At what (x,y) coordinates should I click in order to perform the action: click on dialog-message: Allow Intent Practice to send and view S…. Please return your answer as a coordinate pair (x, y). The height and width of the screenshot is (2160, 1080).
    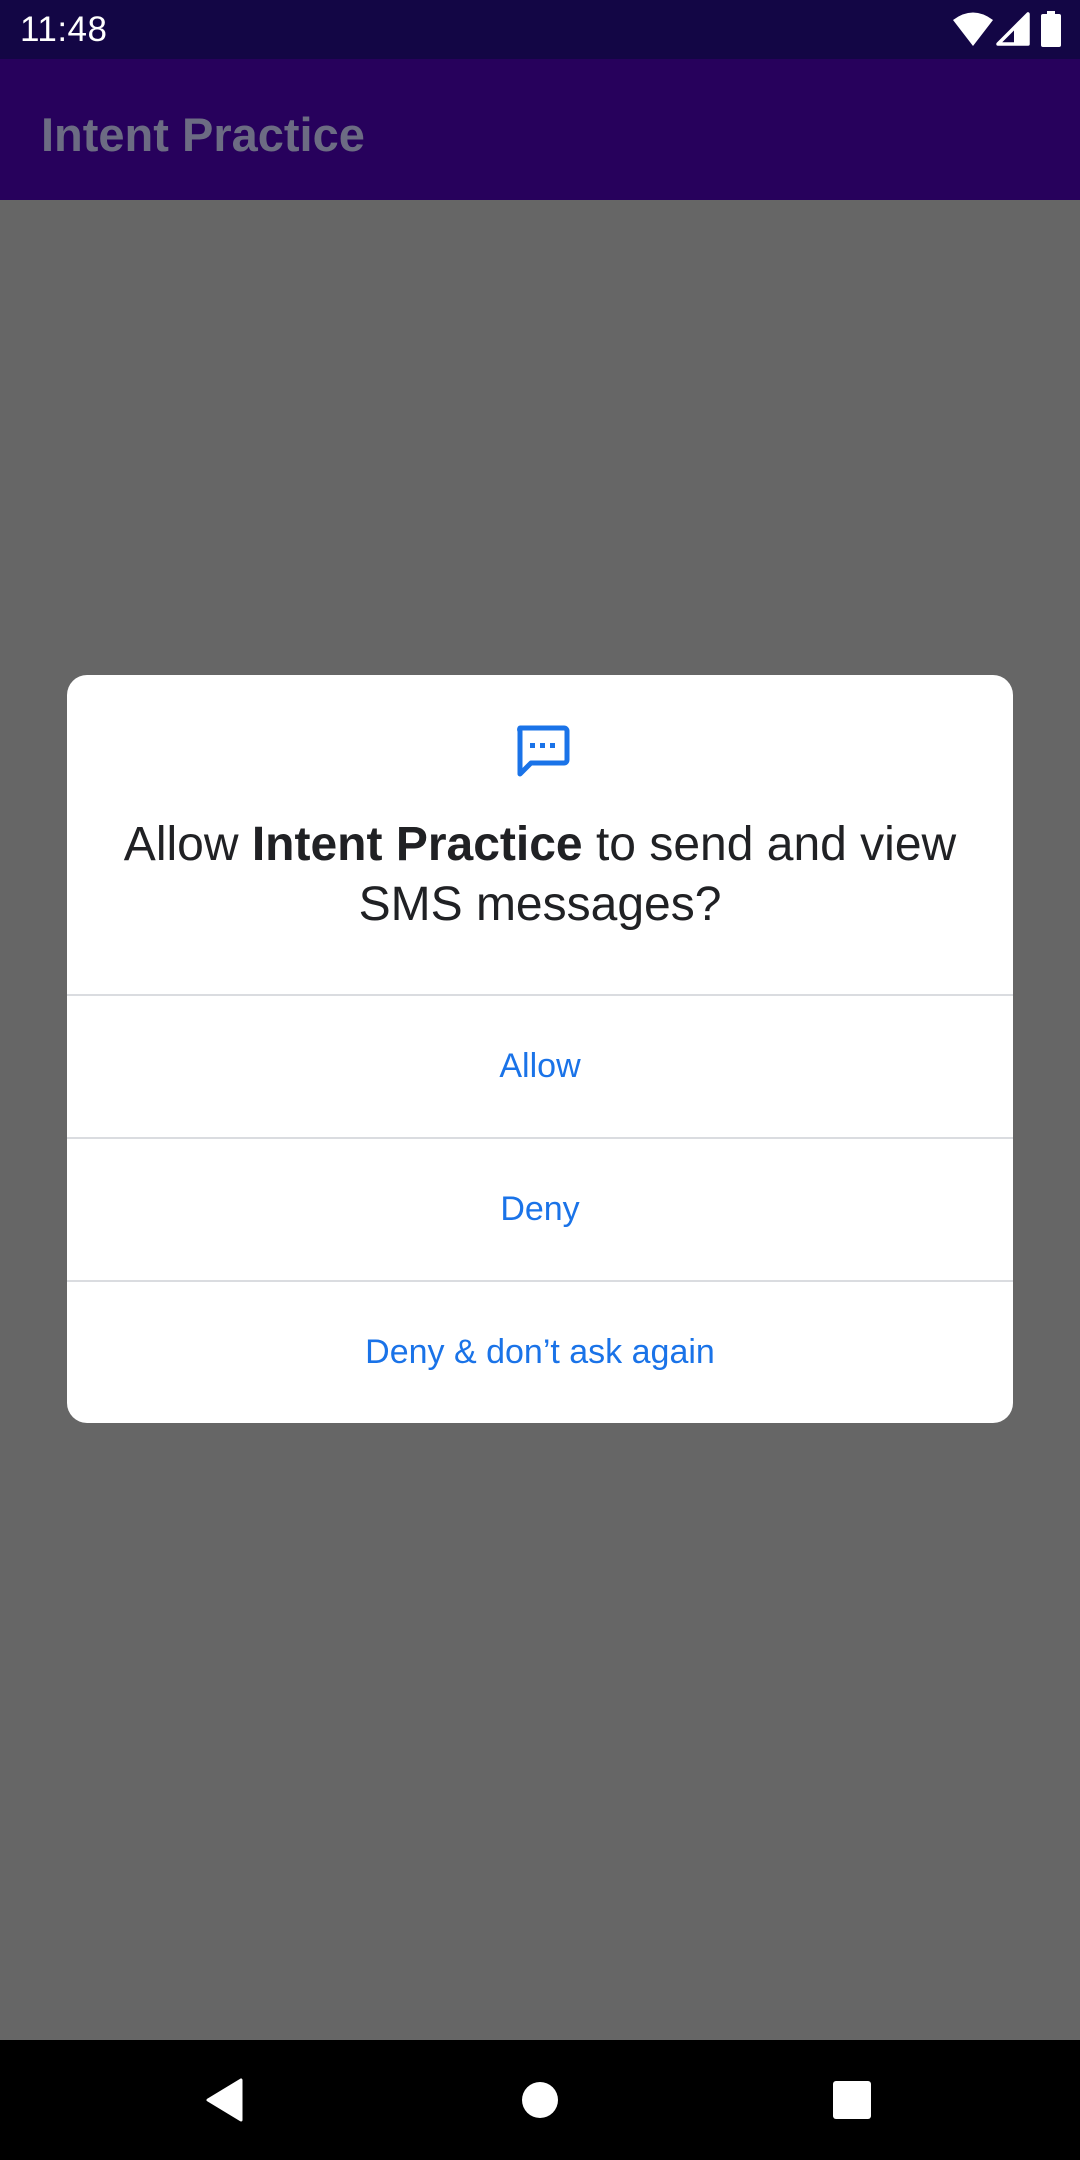
    Looking at the image, I should click on (540, 875).